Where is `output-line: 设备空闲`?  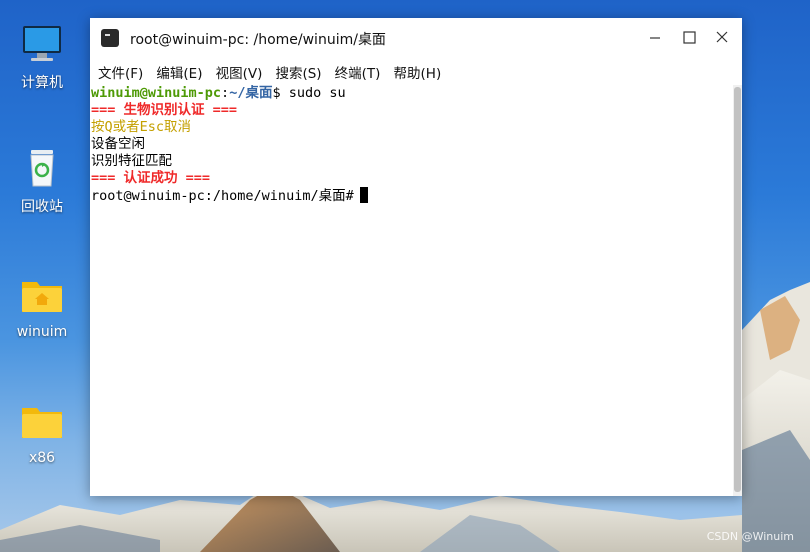
output-line: 设备空闲 is located at coordinates (118, 144).